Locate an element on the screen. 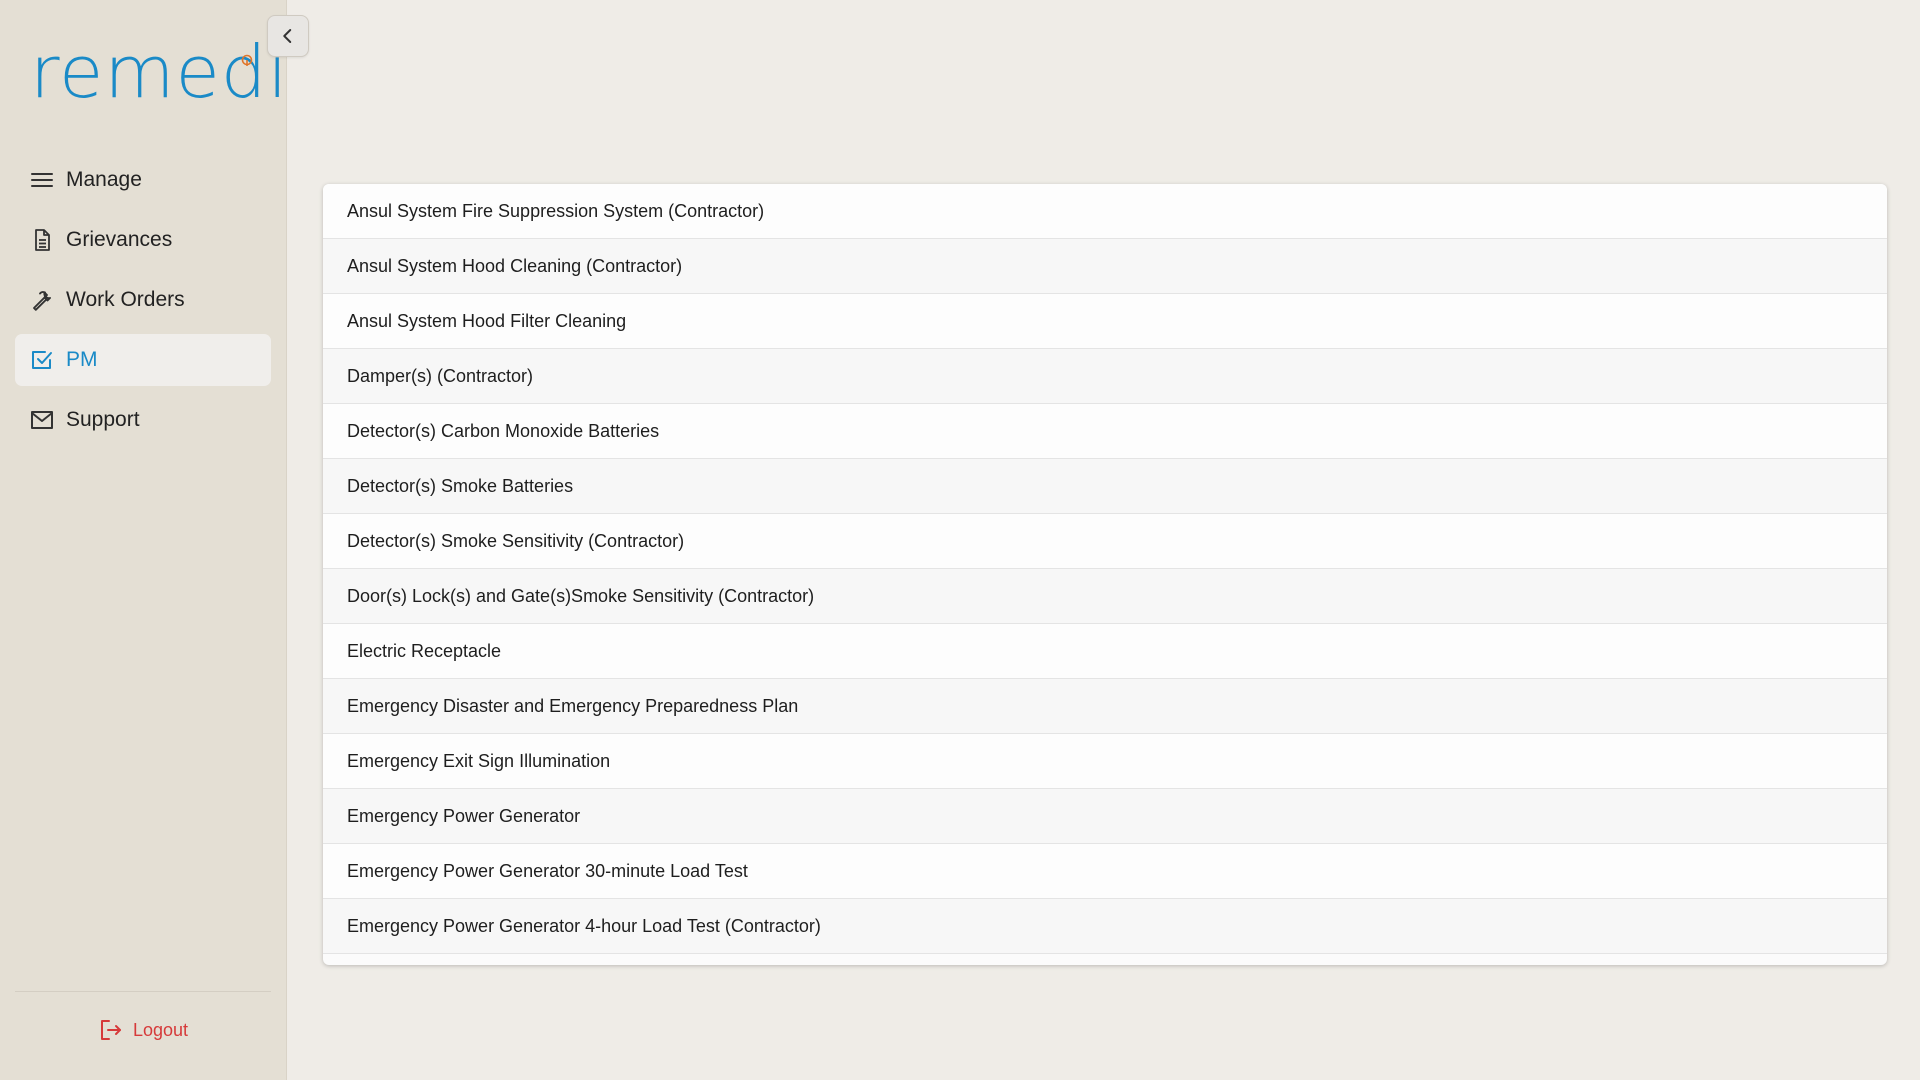 The image size is (1920, 1080). sidebar-nav: Manage Grievances Work Orders PM Support is located at coordinates (143, 304).